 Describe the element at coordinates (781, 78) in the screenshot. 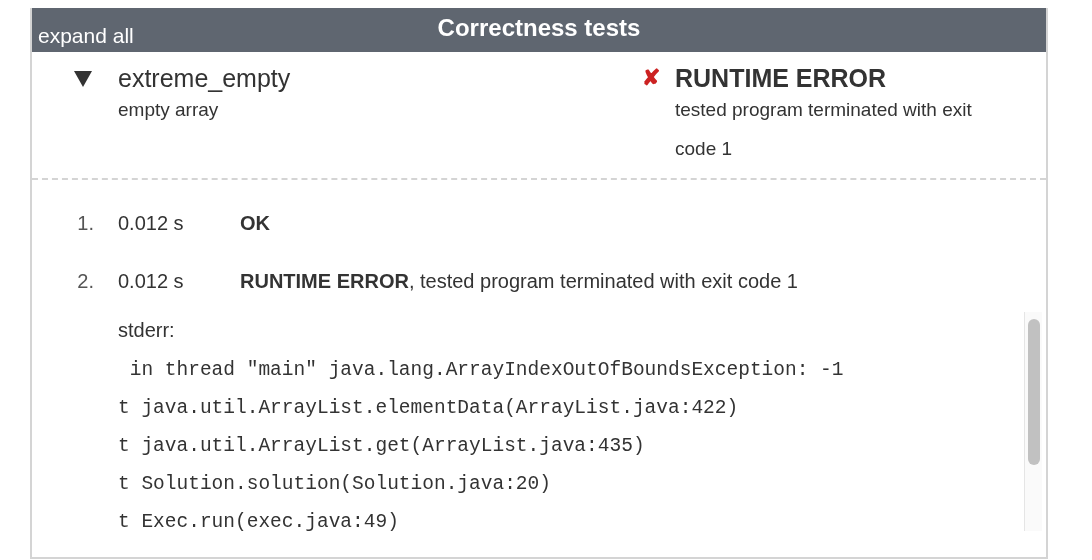

I see `test-status: RUNTIME ERROR` at that location.